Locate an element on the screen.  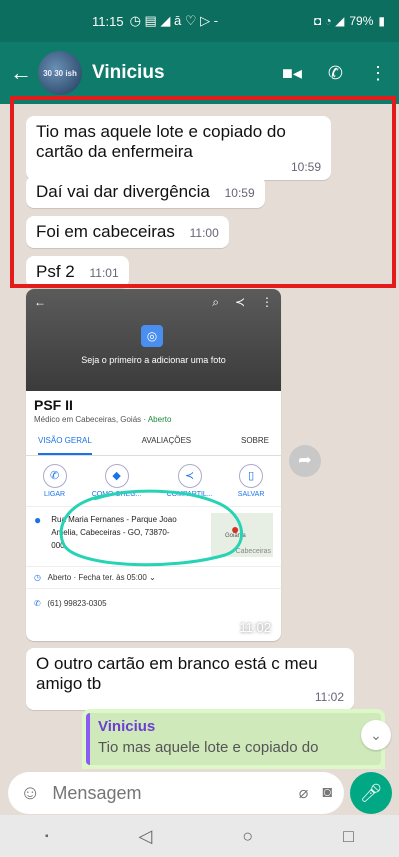
message-input is located at coordinates (152, 793).